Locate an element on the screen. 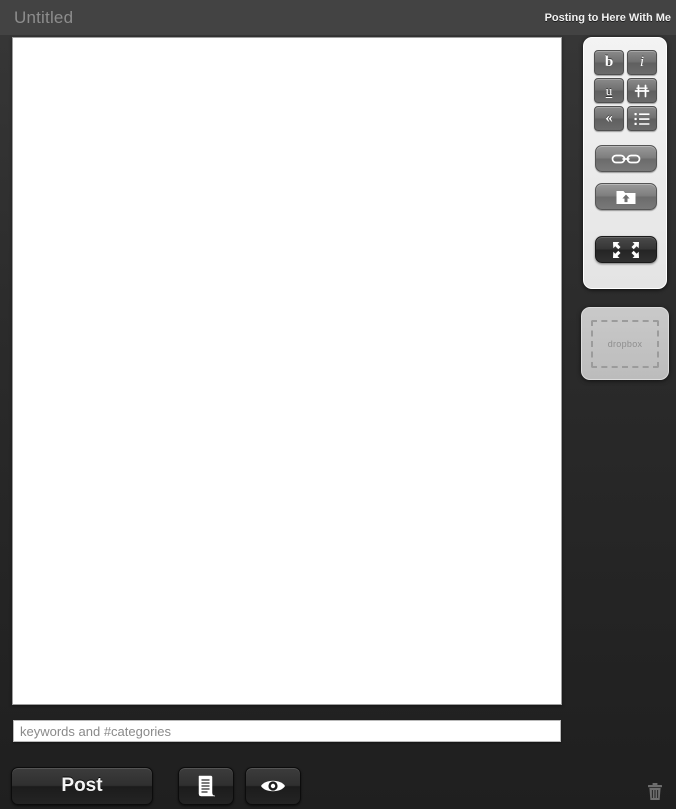 The image size is (676, 809). blockquote-button: « is located at coordinates (609, 118).